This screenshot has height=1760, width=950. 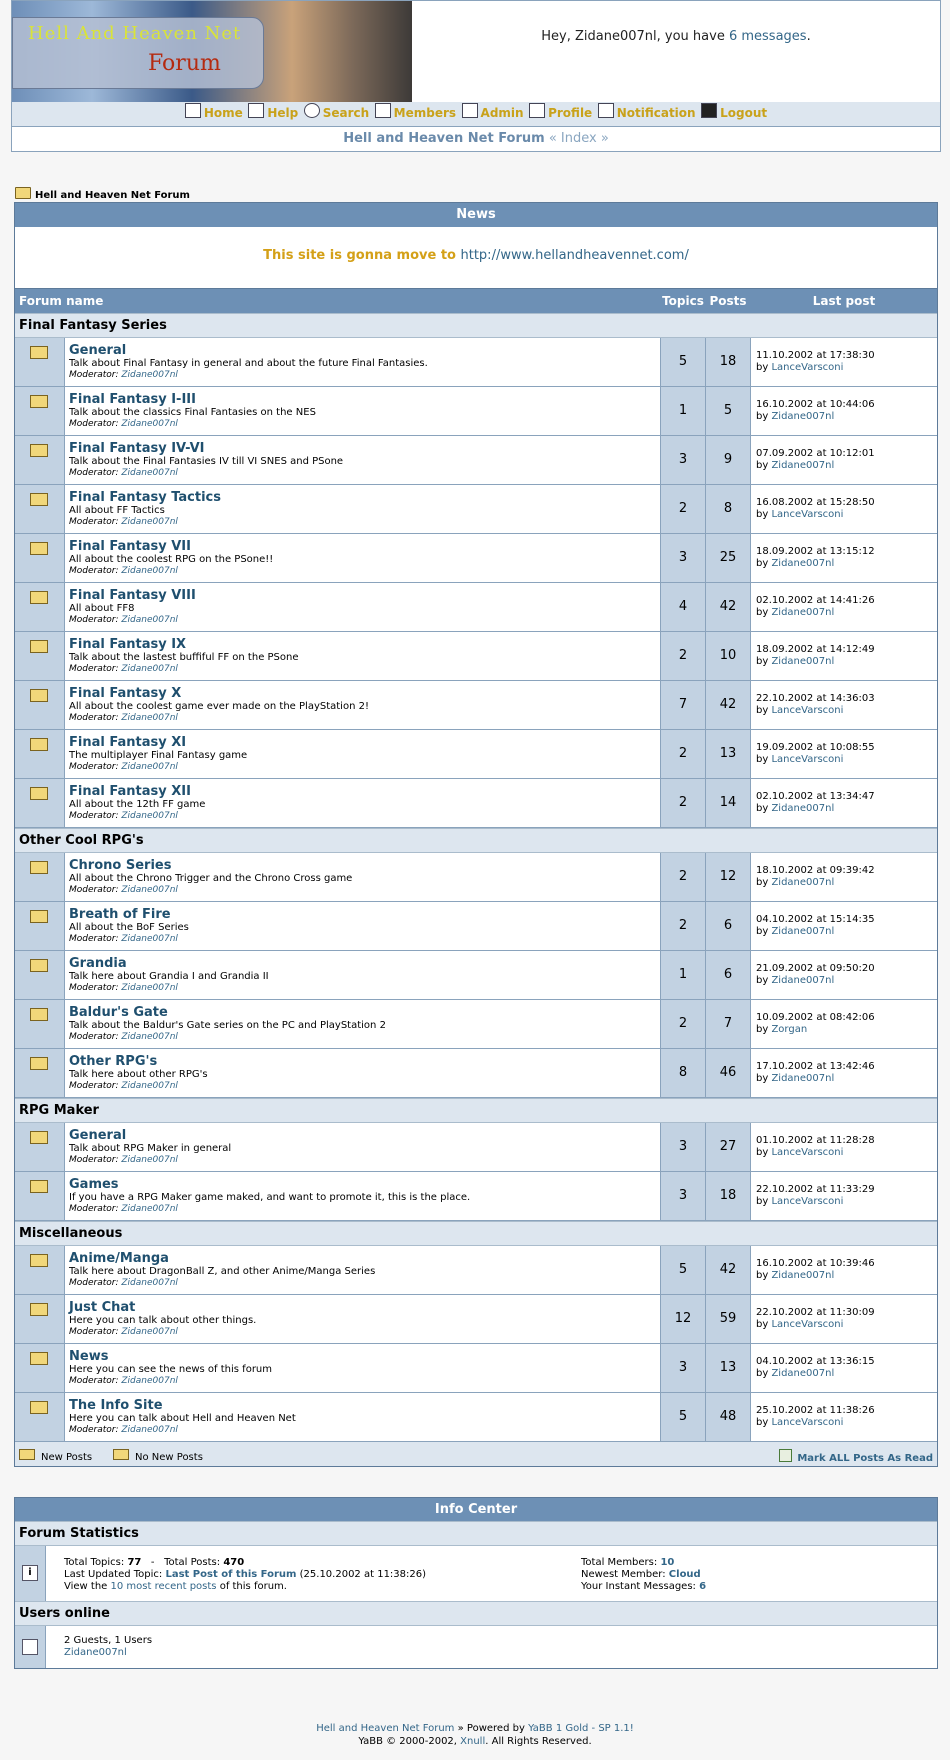 What do you see at coordinates (120, 914) in the screenshot?
I see `forum-title-link: Breath of Fire` at bounding box center [120, 914].